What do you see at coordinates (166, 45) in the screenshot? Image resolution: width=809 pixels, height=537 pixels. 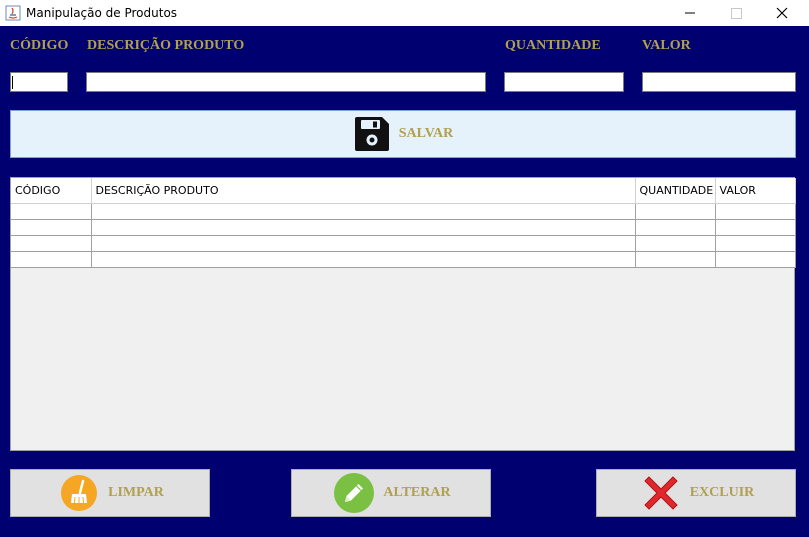 I see `descricao-label: DESCRIÇÃO PRODUTO` at bounding box center [166, 45].